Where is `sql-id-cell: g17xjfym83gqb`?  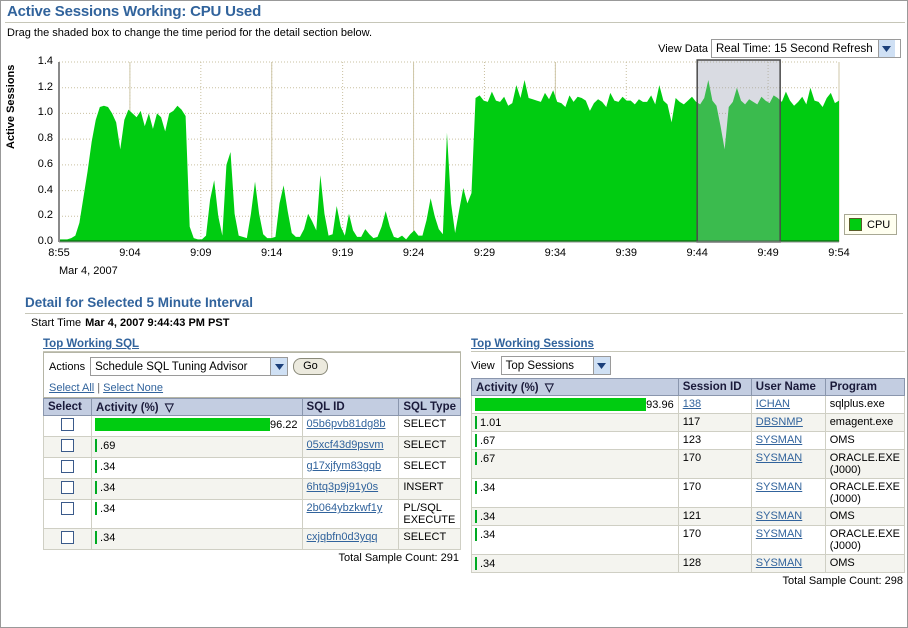 sql-id-cell: g17xjfym83gqb is located at coordinates (350, 468).